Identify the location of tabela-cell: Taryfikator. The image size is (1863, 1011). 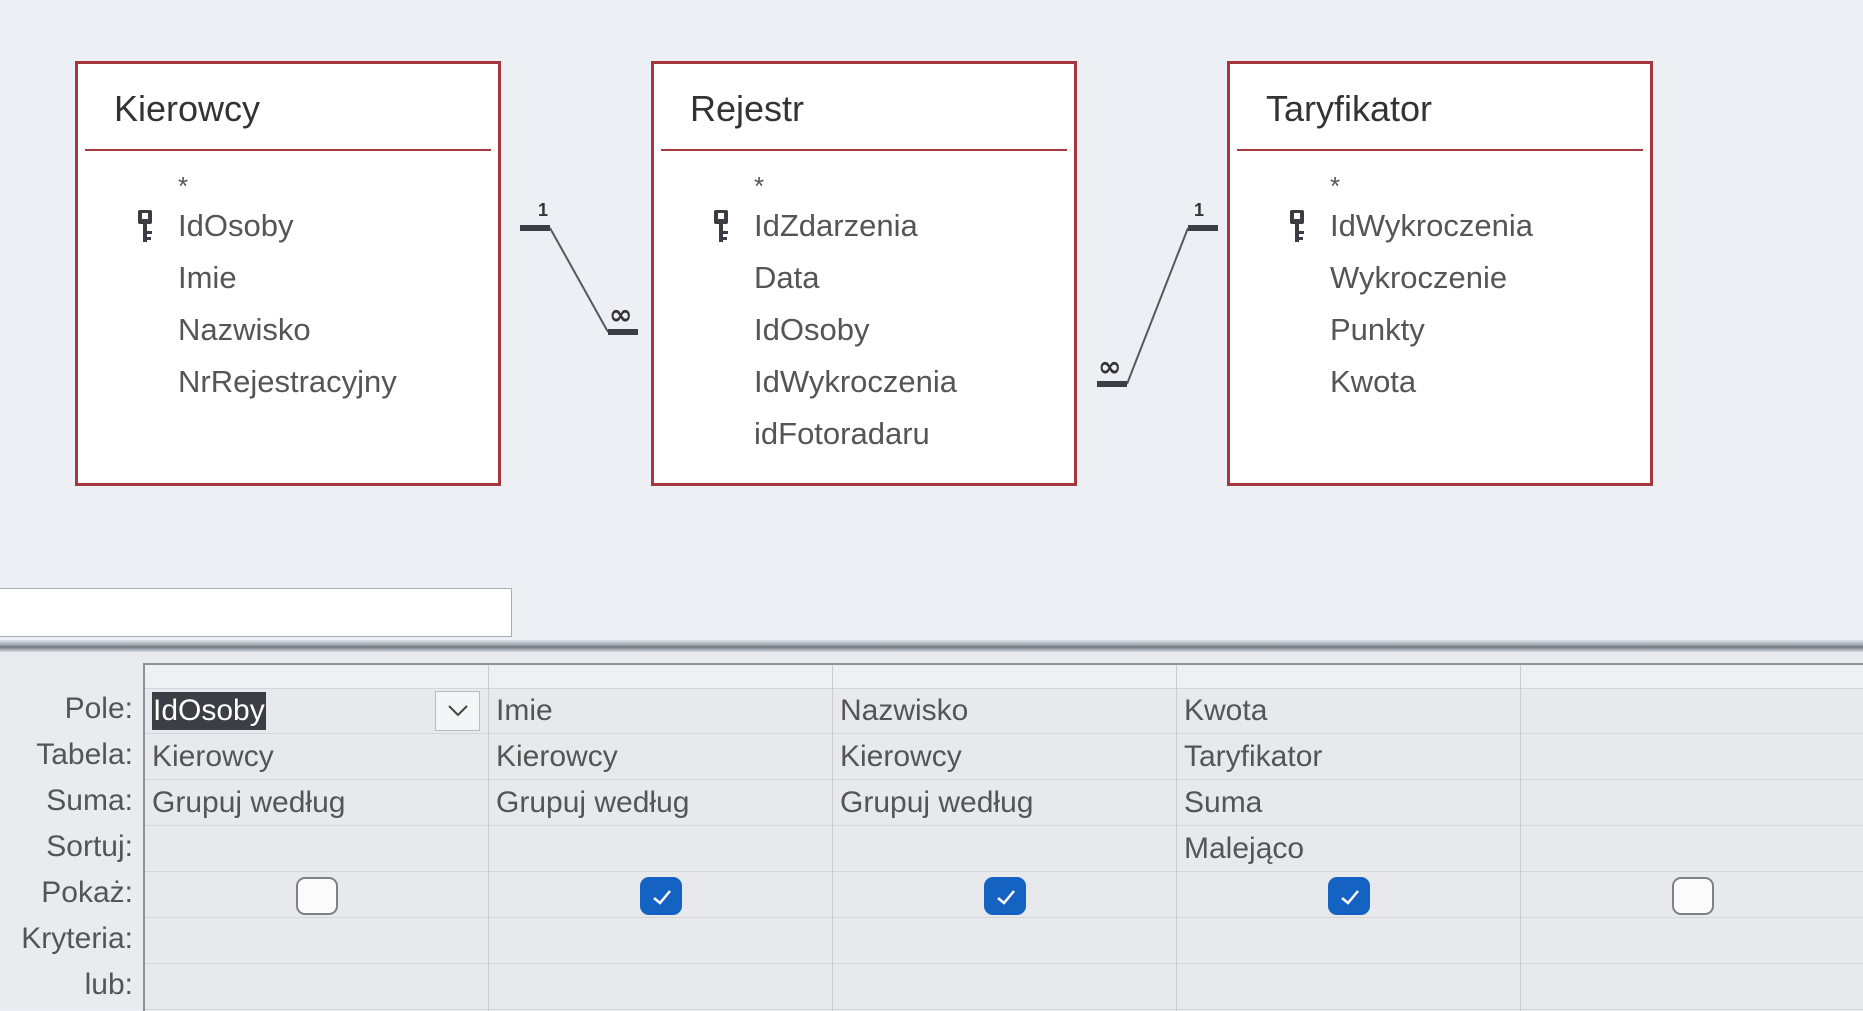
(1348, 757).